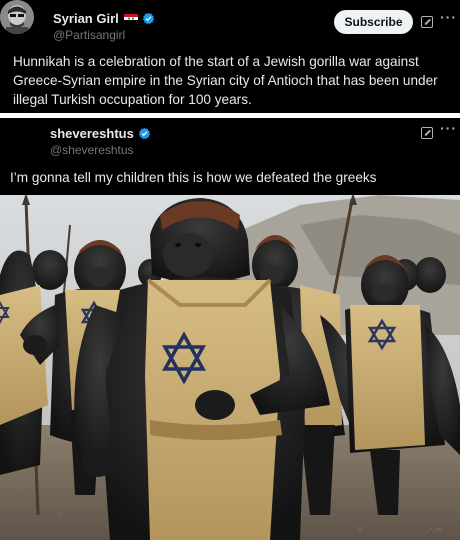 This screenshot has height=540, width=460. Describe the element at coordinates (92, 150) in the screenshot. I see `author-handle-2: @shevereshtus` at that location.